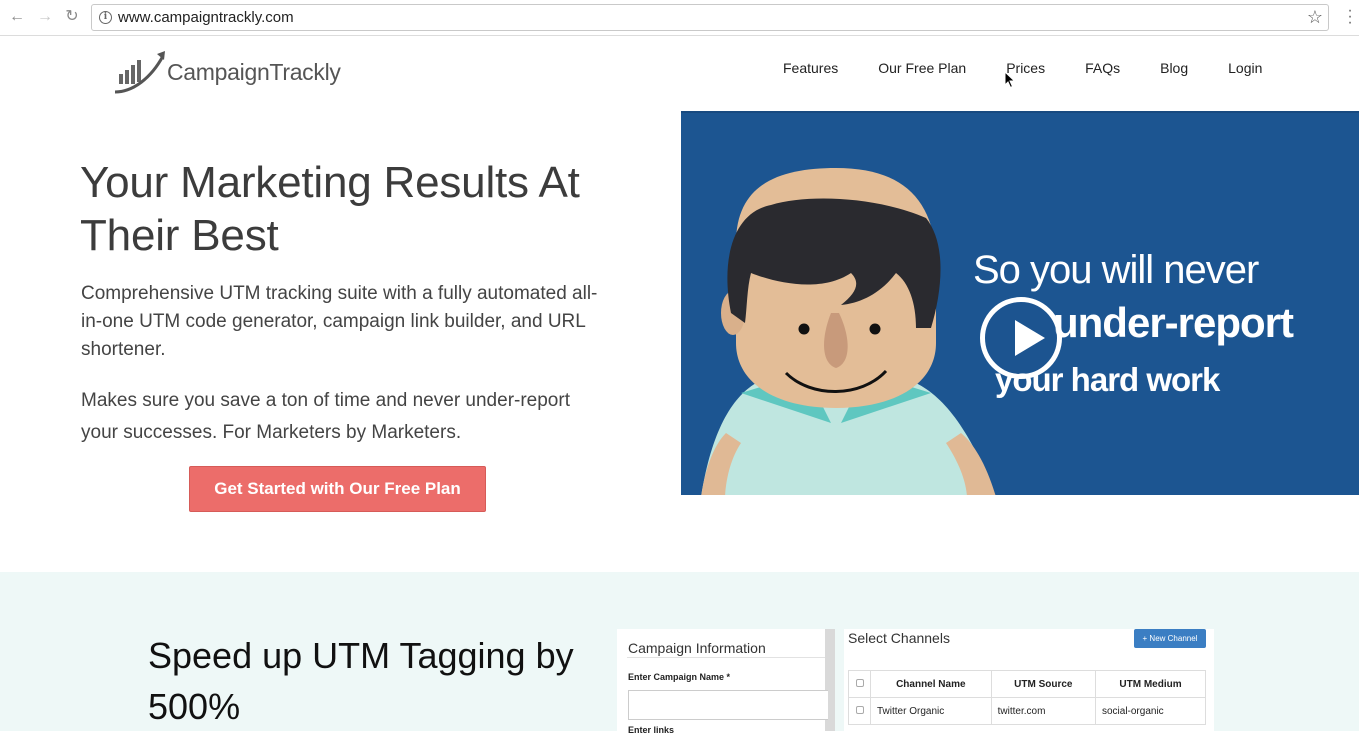 This screenshot has height=735, width=1359. Describe the element at coordinates (1150, 684) in the screenshot. I see `column-header: UTM Medium` at that location.